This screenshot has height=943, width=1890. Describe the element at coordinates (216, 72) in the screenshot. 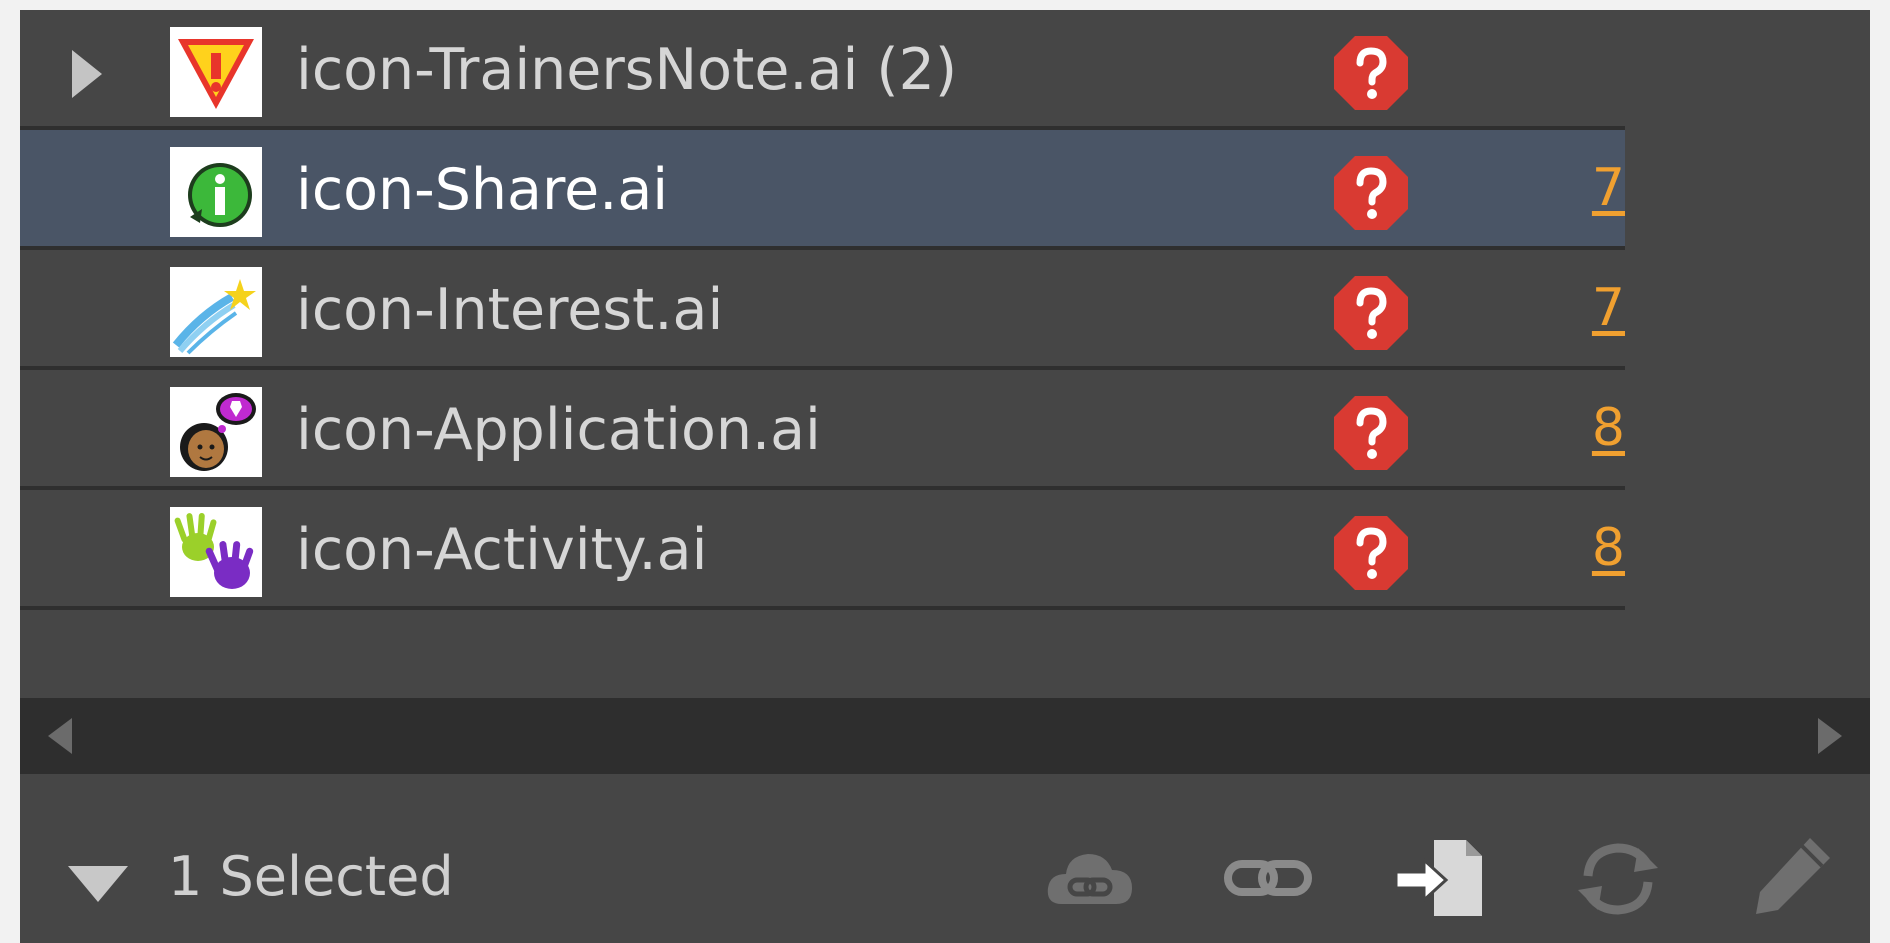

I see `warning-shield-thumbnail` at that location.